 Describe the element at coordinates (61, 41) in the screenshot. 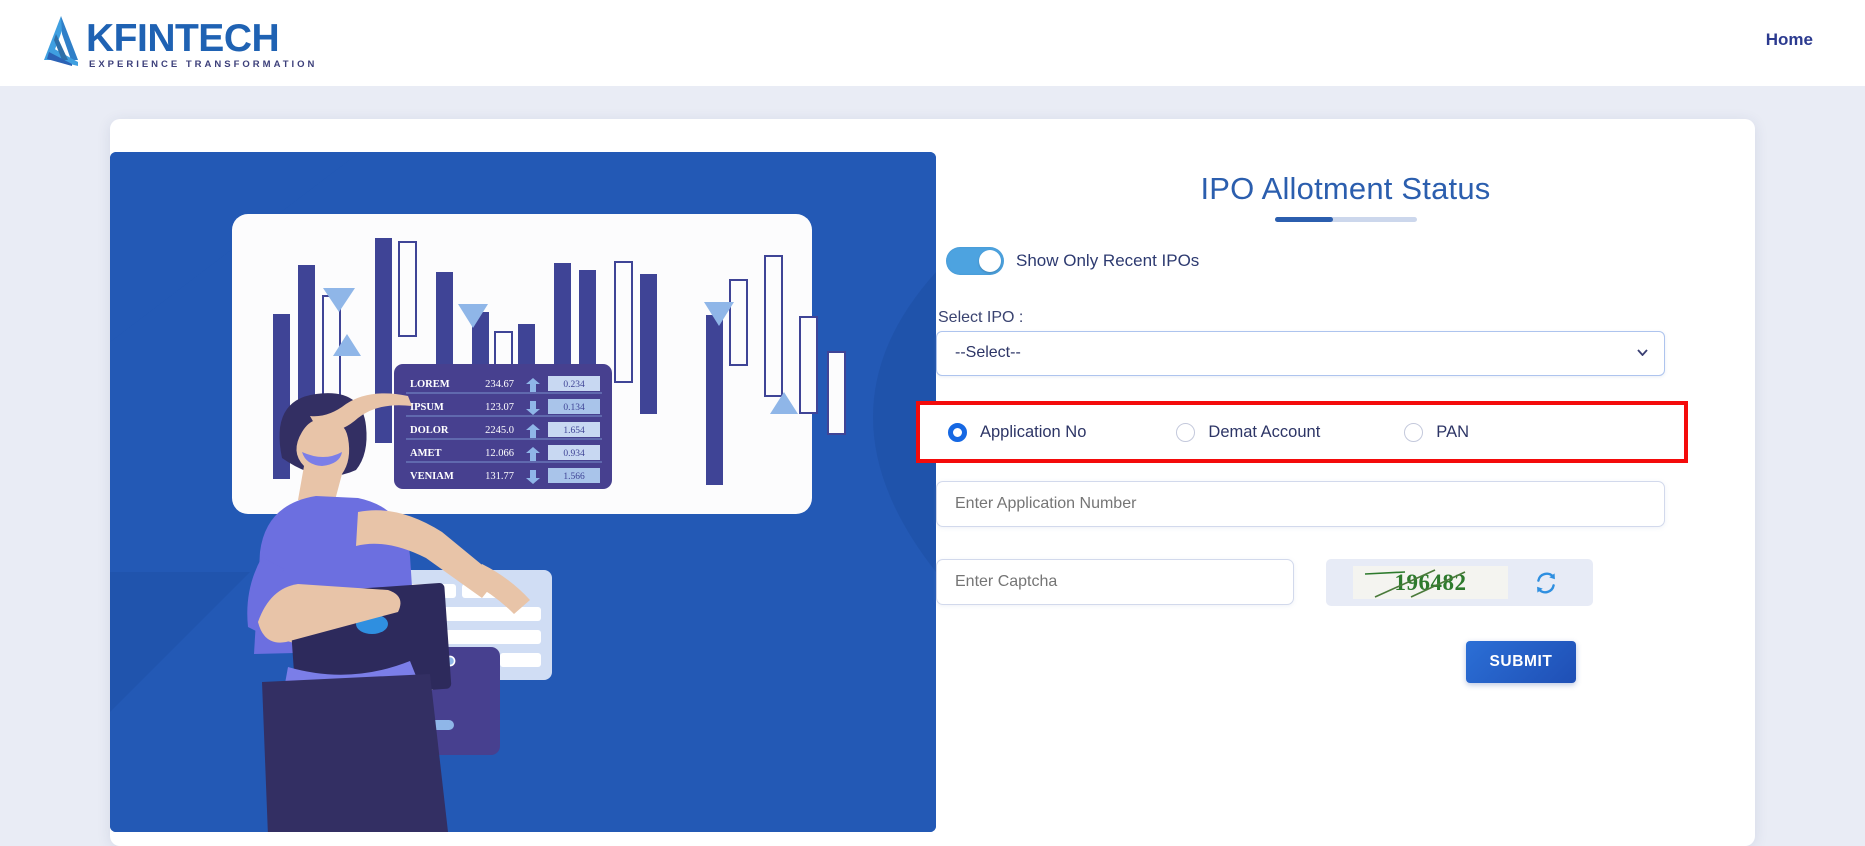

I see `kfintech-logo-mark` at that location.